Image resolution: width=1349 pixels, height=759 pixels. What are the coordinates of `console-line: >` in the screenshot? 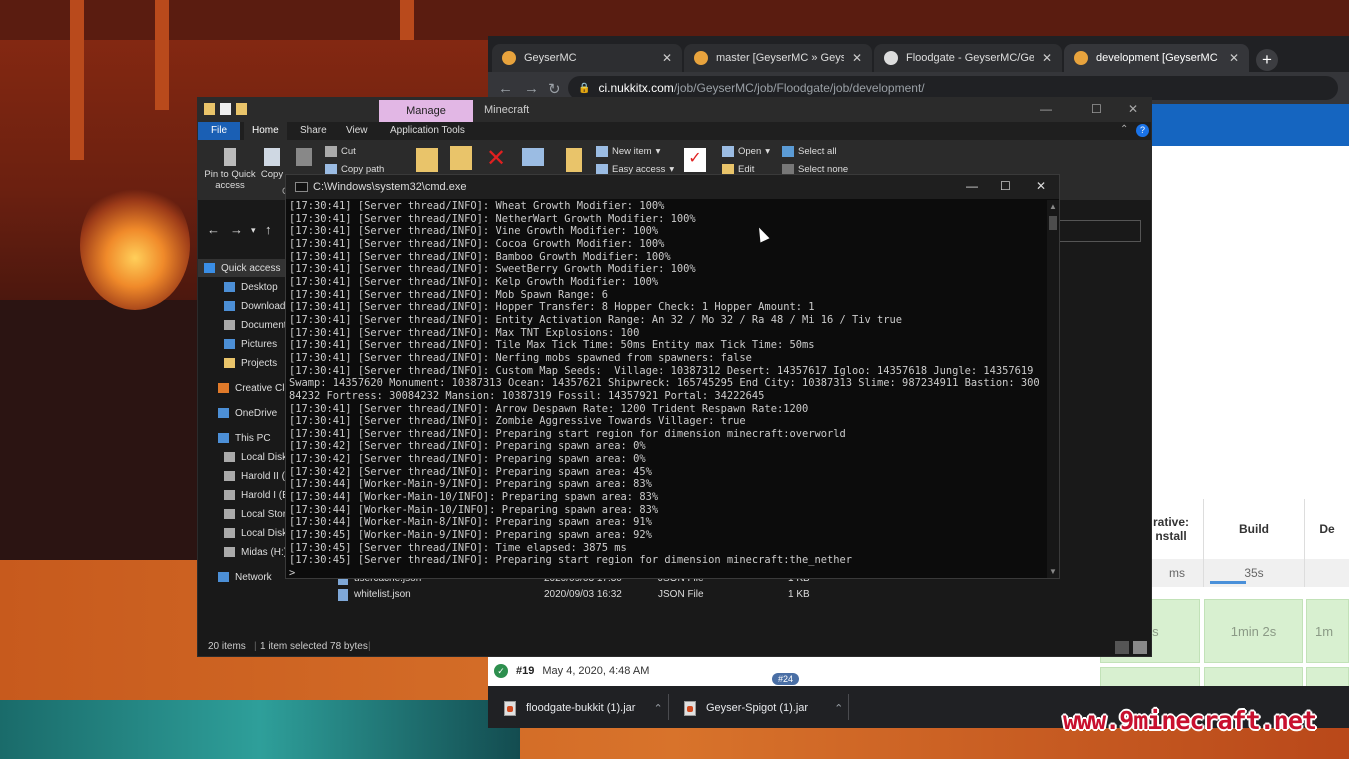 It's located at (292, 572).